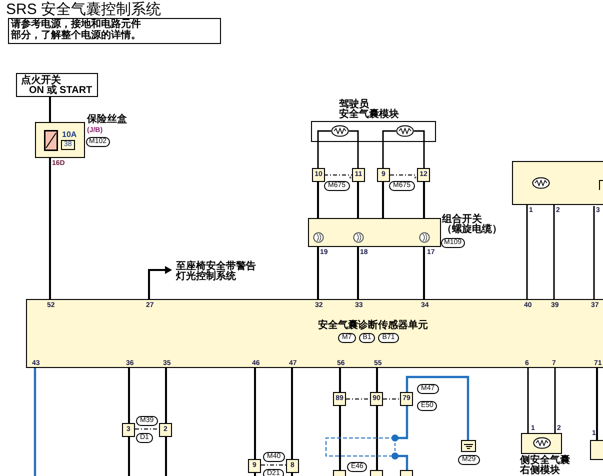 The height and width of the screenshot is (476, 603). I want to click on fuse-rating: 10A, so click(69, 135).